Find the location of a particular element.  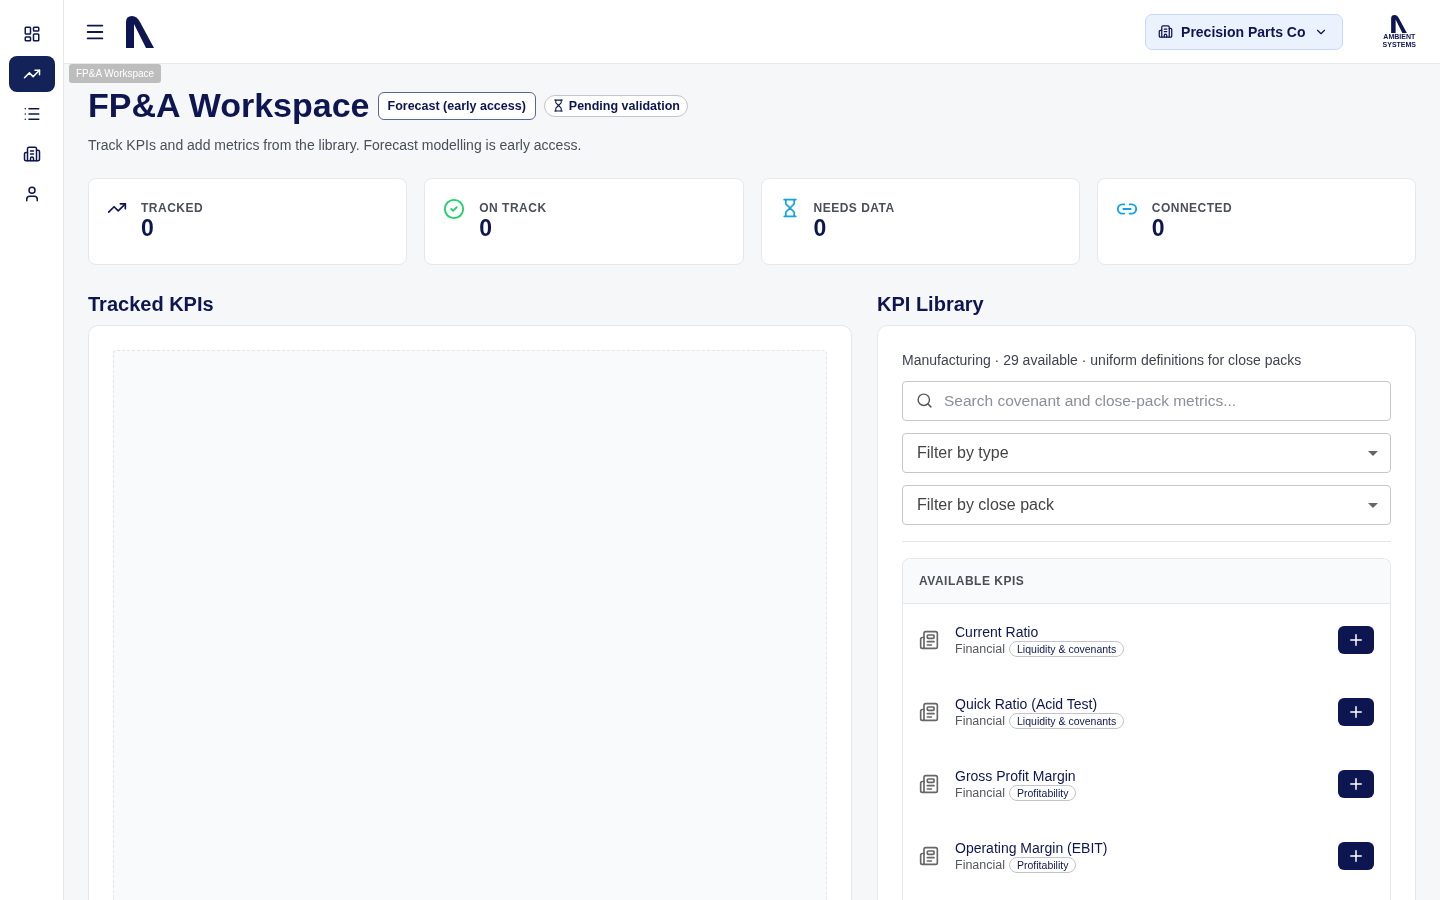

kpi-name: Operating Margin (EBIT) is located at coordinates (1032, 847).